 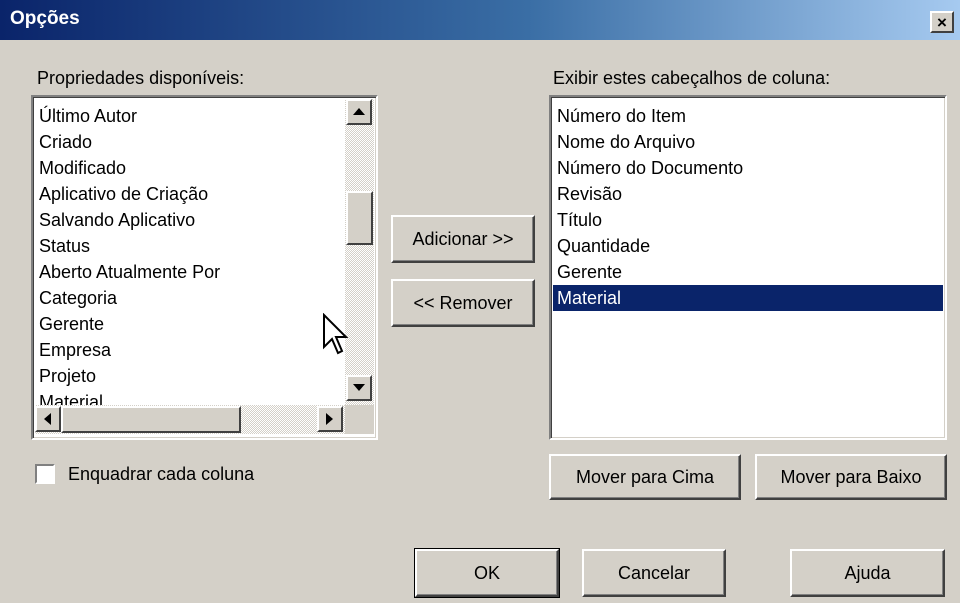 What do you see at coordinates (151, 419) in the screenshot?
I see `horizontal-scroll-thumb` at bounding box center [151, 419].